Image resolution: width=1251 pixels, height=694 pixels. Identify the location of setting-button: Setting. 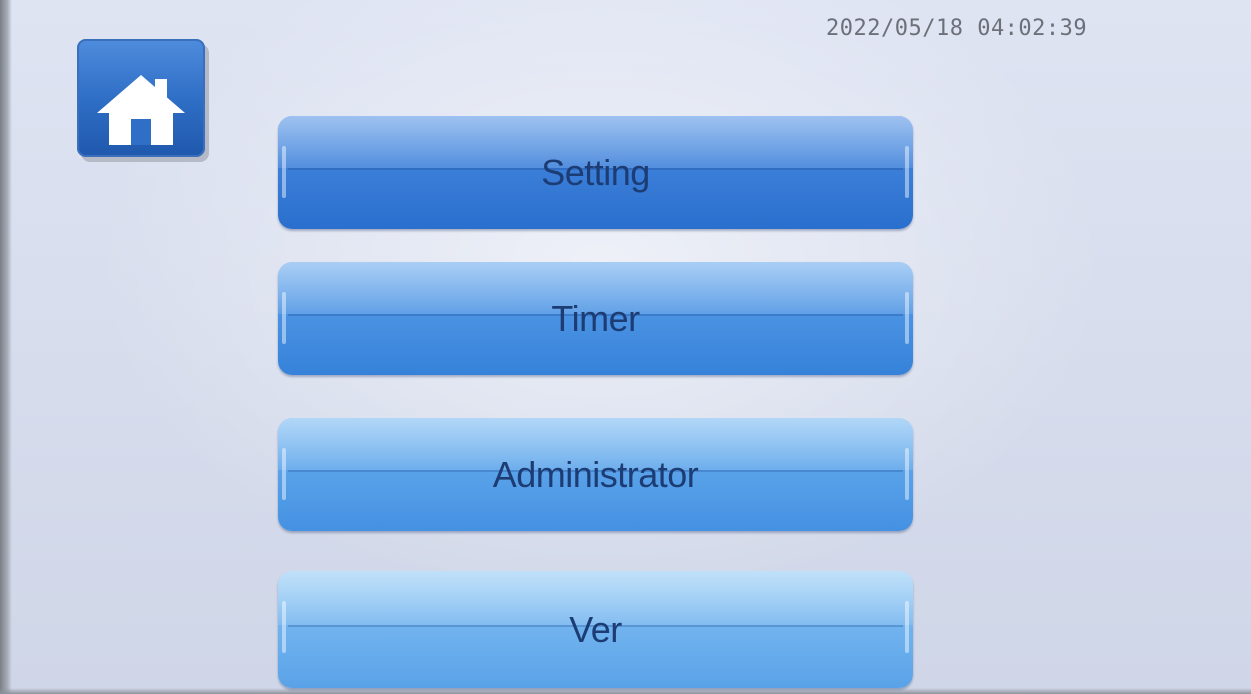
(595, 172).